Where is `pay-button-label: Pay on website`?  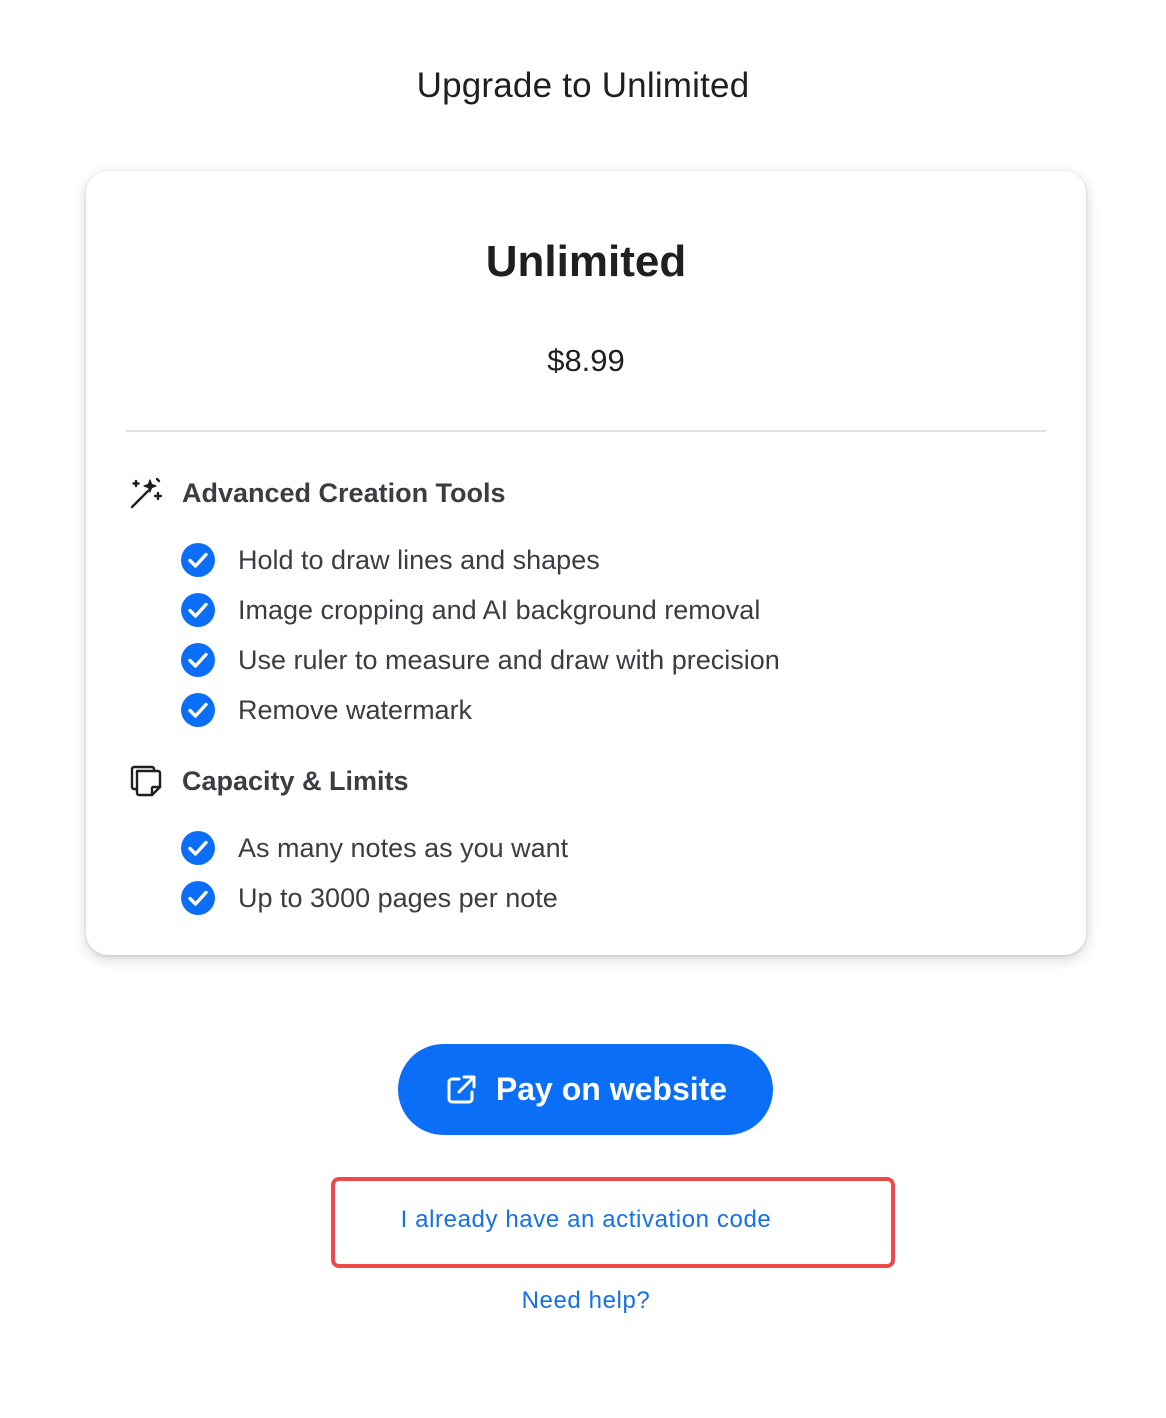
pay-button-label: Pay on website is located at coordinates (611, 1089).